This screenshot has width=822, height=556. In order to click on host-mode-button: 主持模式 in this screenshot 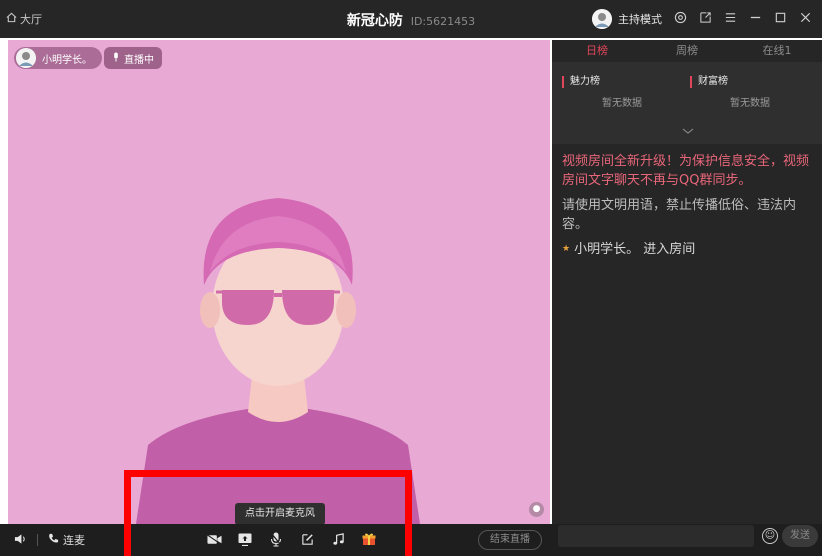, I will do `click(627, 19)`.